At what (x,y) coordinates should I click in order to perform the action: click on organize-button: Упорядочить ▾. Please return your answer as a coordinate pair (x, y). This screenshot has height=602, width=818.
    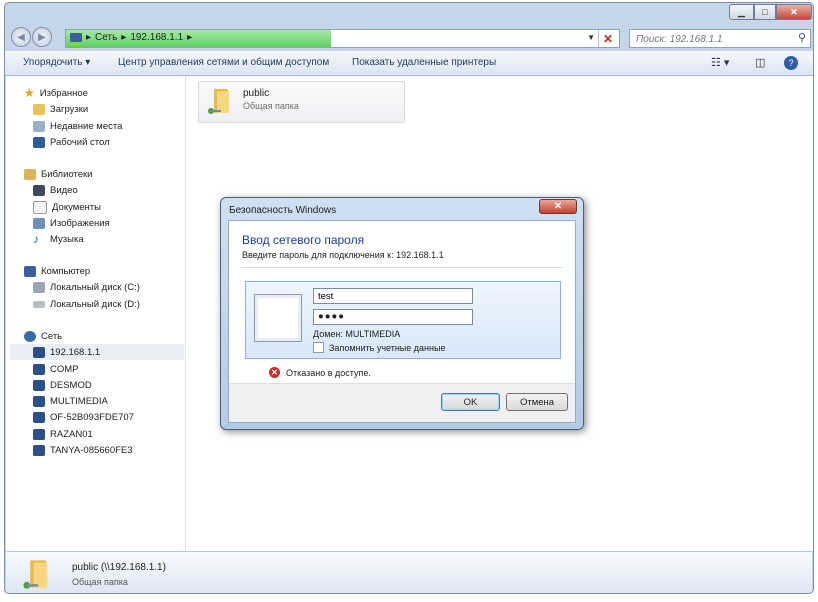
    Looking at the image, I should click on (56, 62).